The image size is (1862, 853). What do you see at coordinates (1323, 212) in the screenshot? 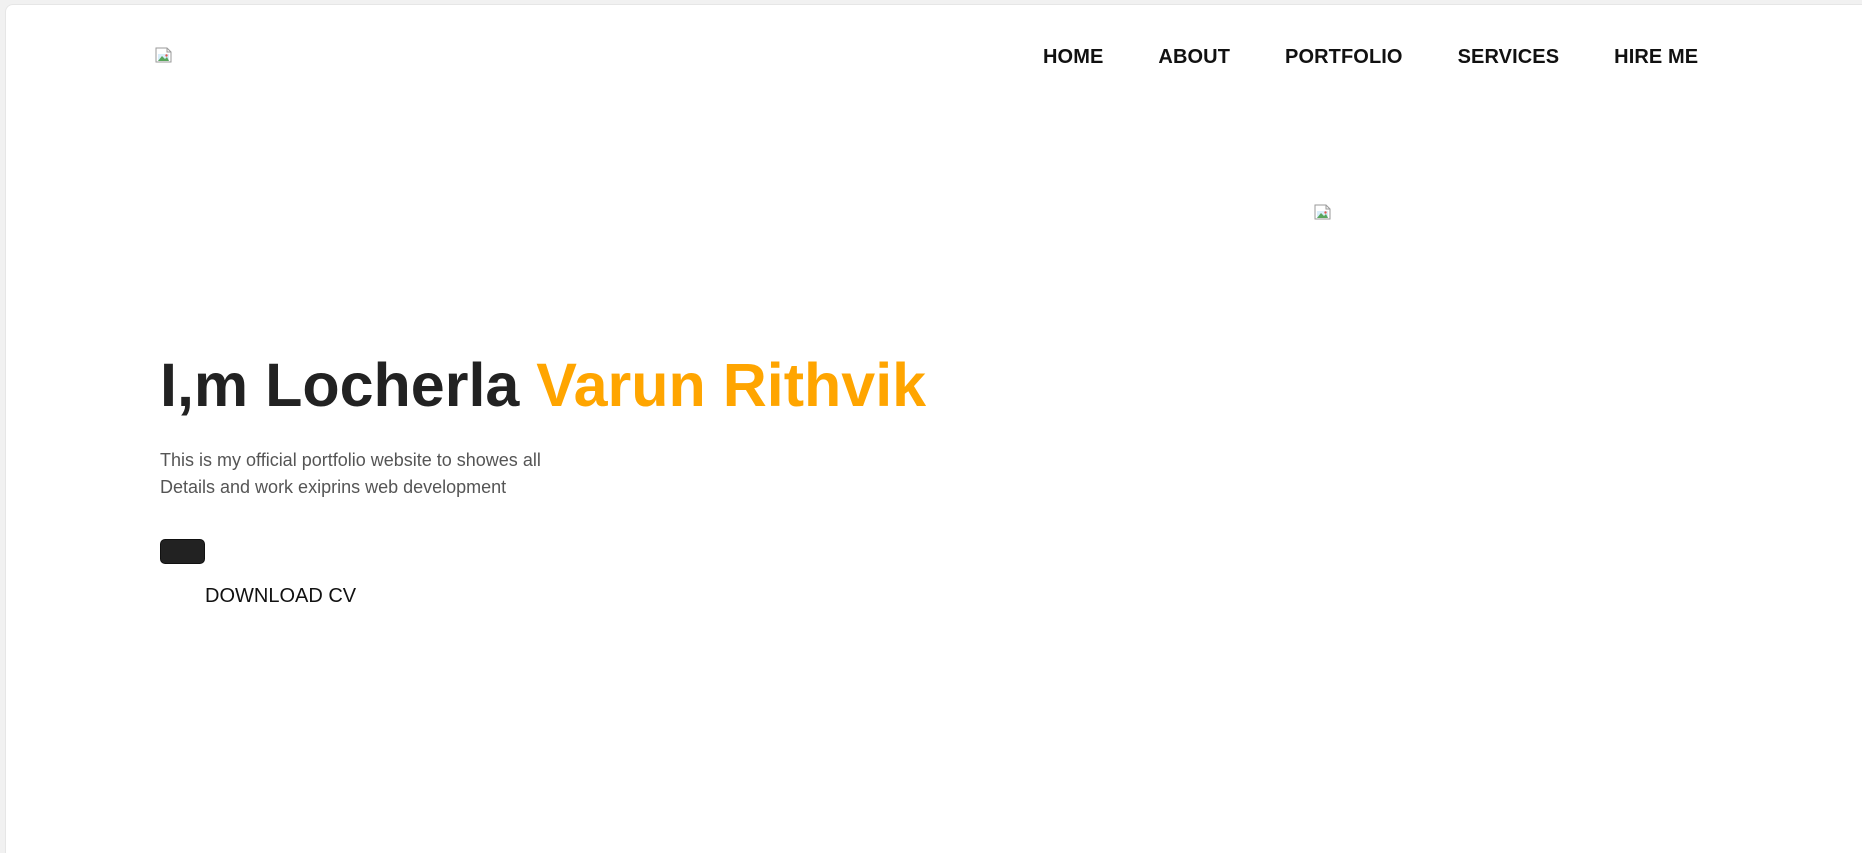
I see `hero-broken-image-icon` at bounding box center [1323, 212].